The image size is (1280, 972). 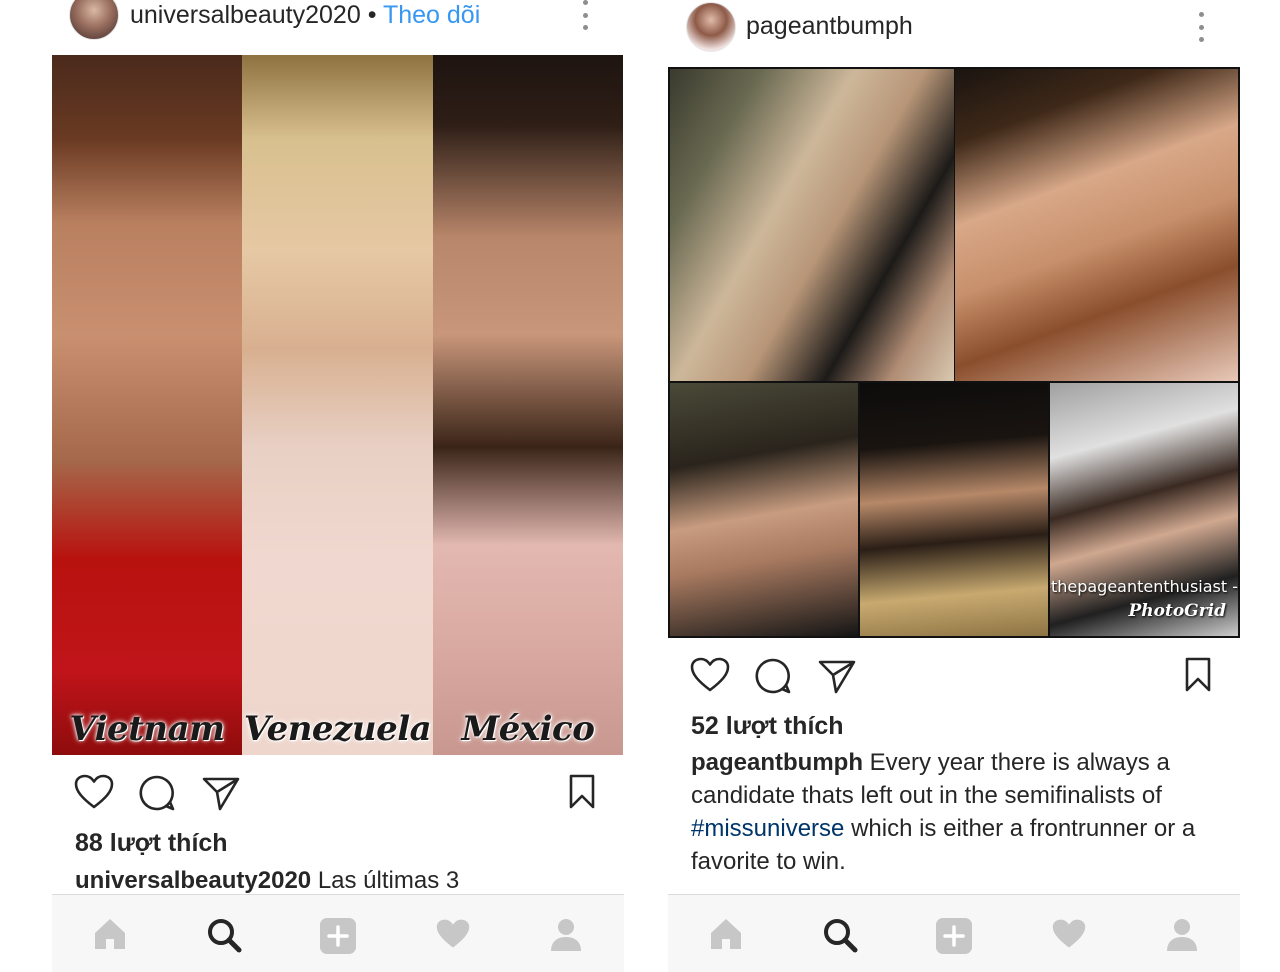 I want to click on photo-panel-venezuela: Venezuela, so click(x=337, y=405).